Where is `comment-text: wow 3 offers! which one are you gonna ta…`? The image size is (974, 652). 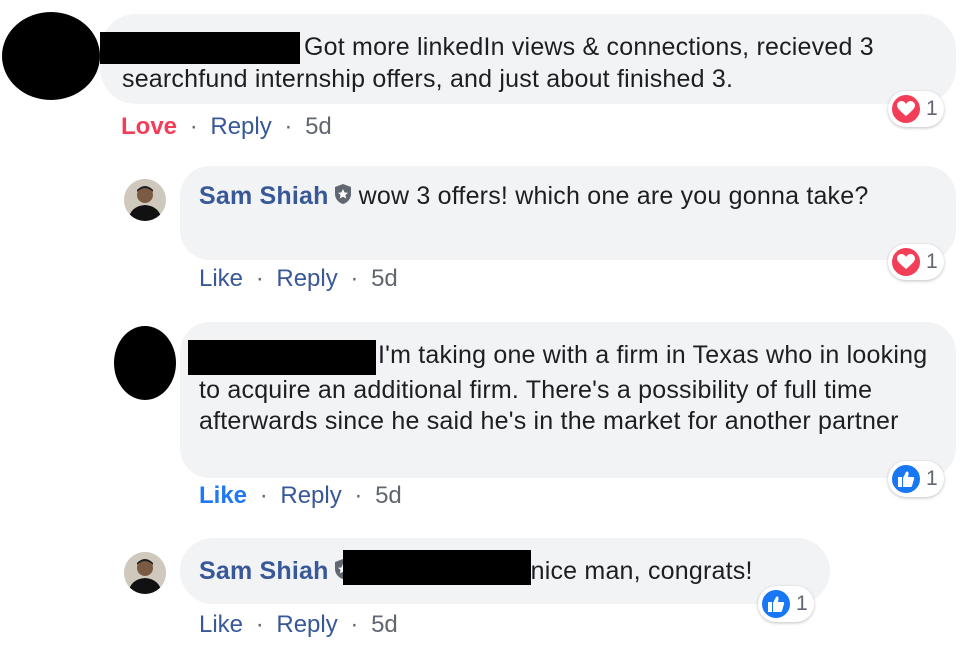 comment-text: wow 3 offers! which one are you gonna ta… is located at coordinates (613, 196).